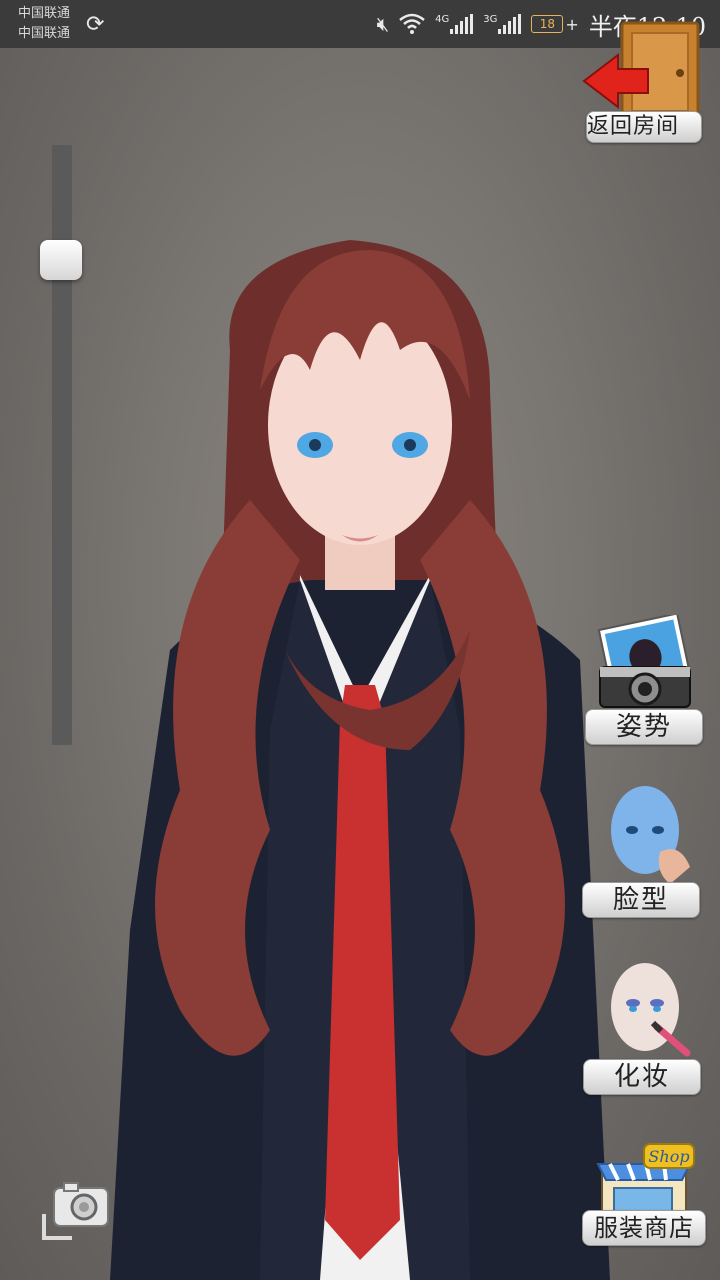 This screenshot has height=1280, width=720. I want to click on screenshot-button, so click(77, 1211).